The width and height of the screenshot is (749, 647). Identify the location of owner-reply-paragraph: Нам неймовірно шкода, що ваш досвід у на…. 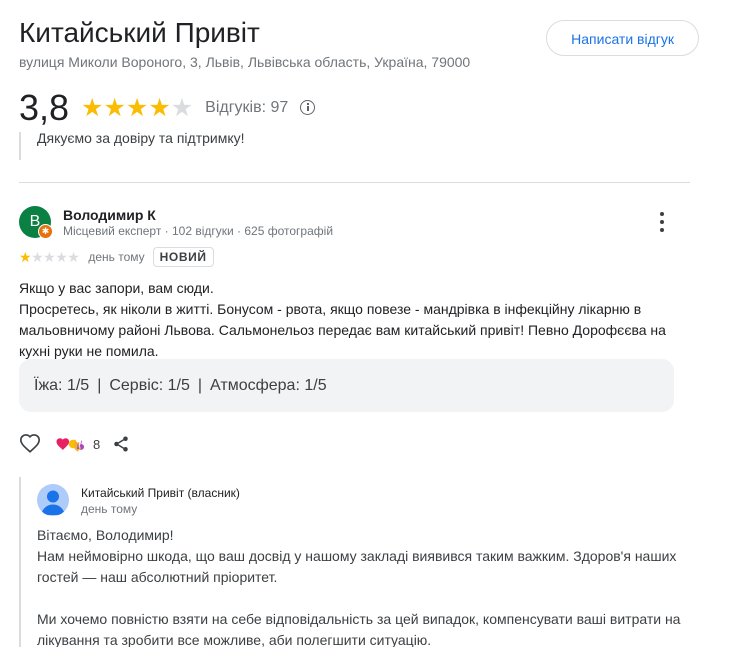
(357, 566).